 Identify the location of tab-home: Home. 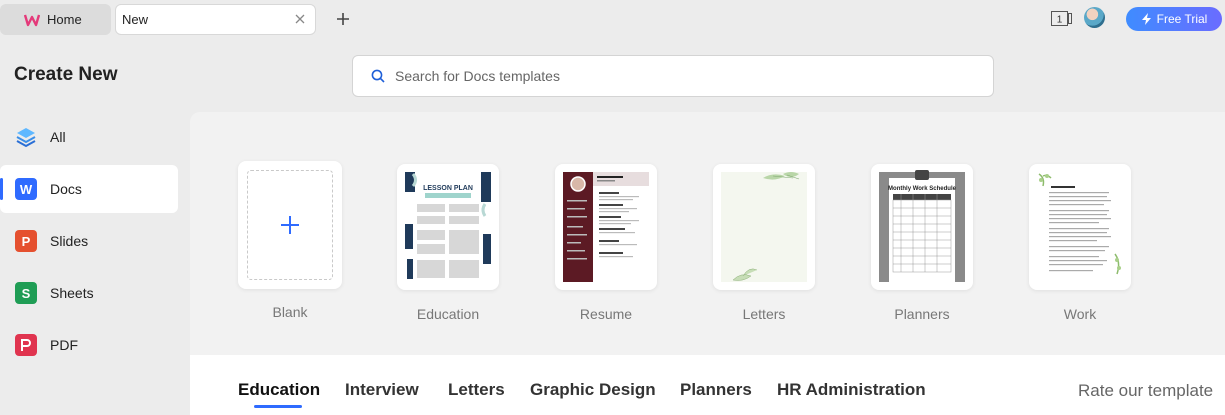
(55, 19).